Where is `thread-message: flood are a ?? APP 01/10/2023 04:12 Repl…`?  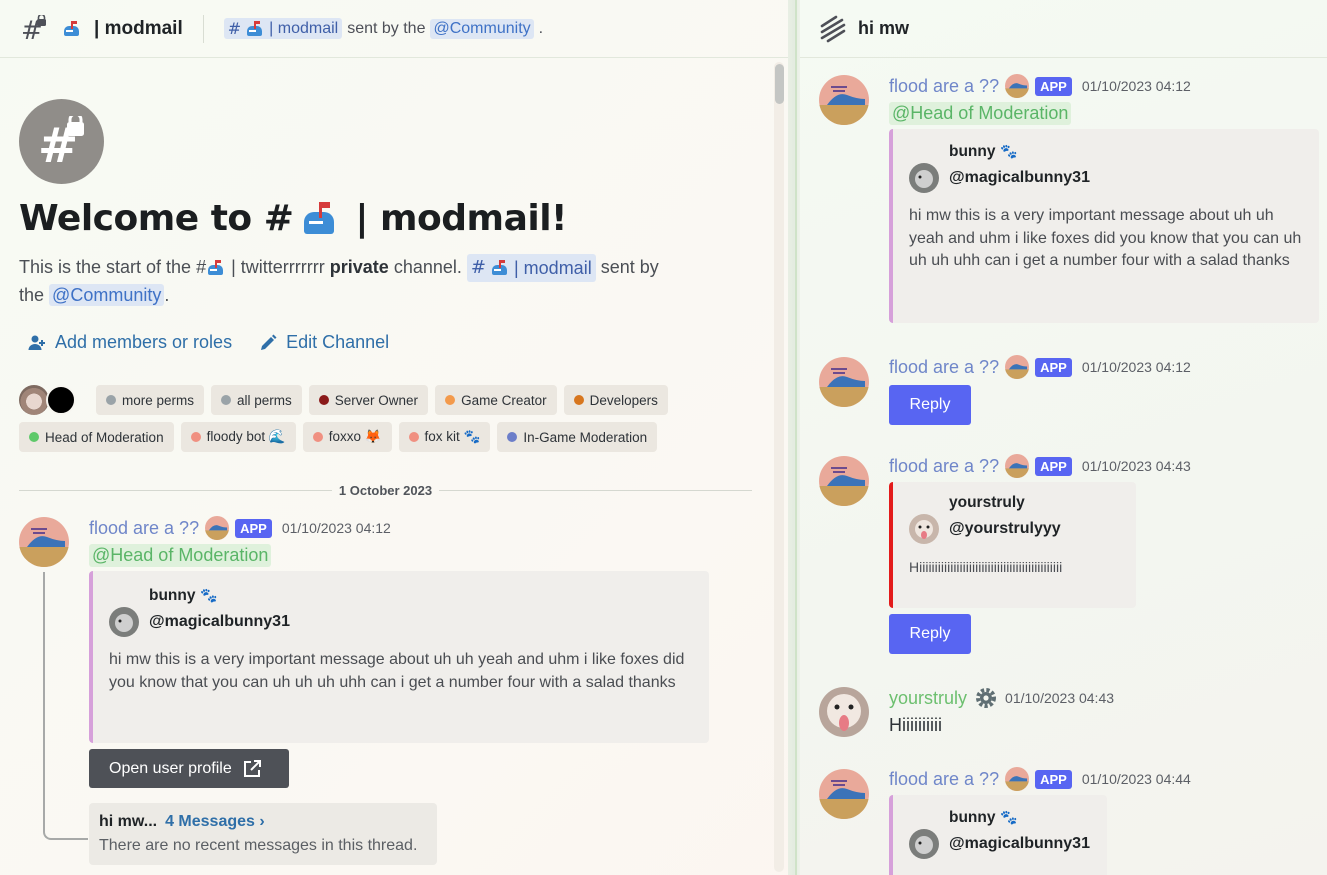 thread-message: flood are a ?? APP 01/10/2023 04:12 Repl… is located at coordinates (1104, 390).